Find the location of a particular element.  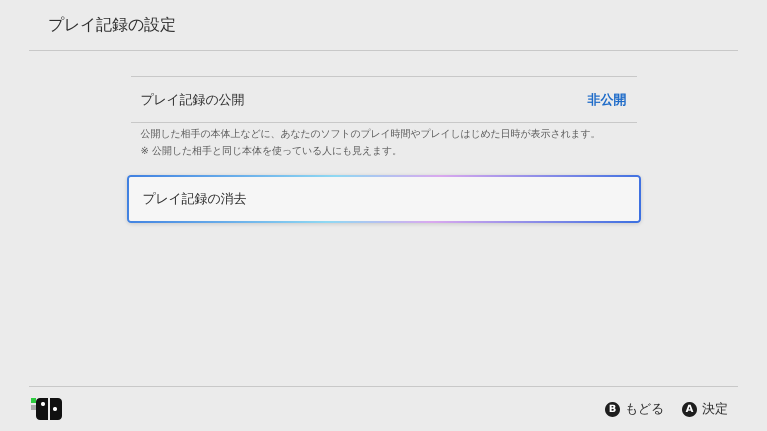

page-title: プレイ記録の設定 is located at coordinates (112, 25).